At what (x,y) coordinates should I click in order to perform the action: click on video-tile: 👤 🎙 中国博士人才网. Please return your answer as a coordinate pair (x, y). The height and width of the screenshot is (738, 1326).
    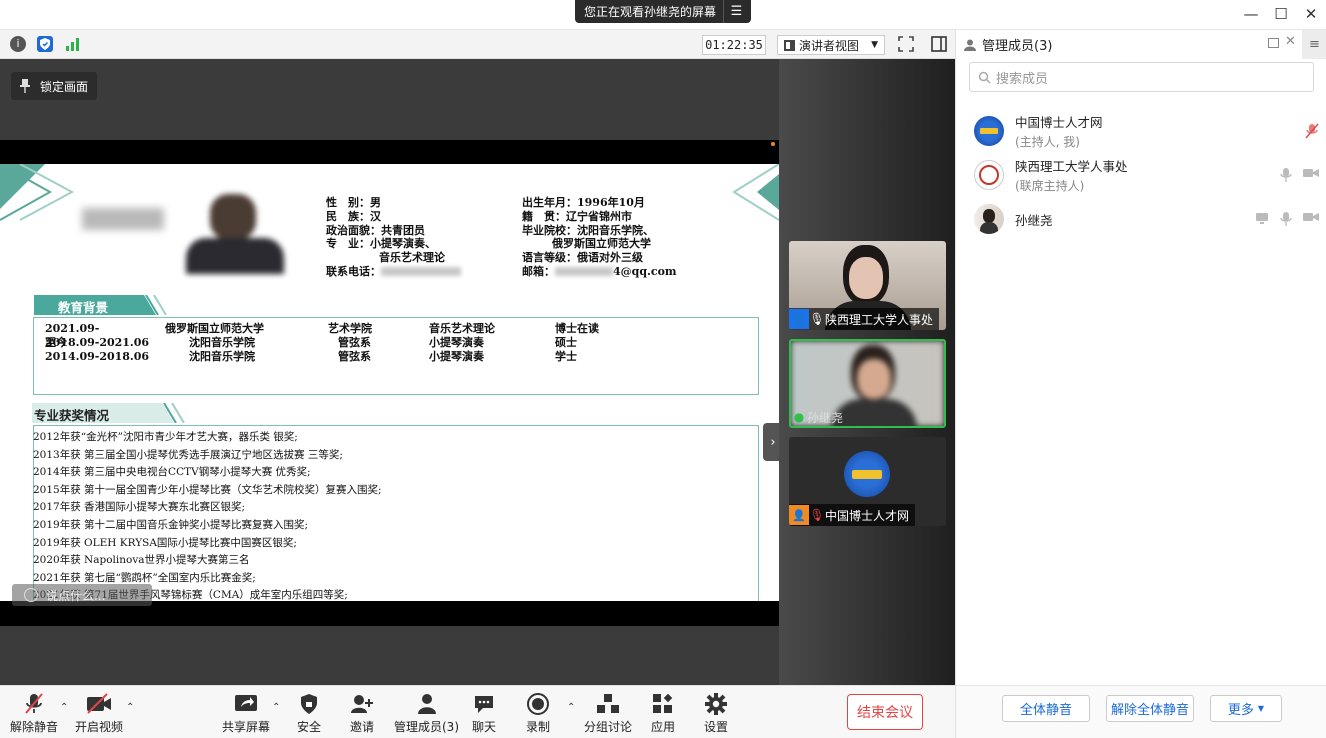
    Looking at the image, I should click on (867, 481).